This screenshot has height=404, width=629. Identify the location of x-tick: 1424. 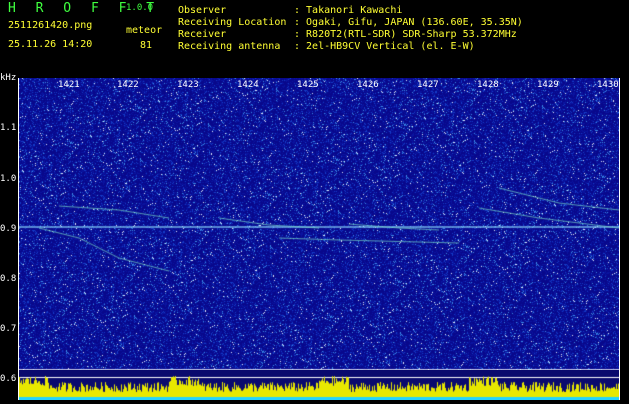
(248, 85).